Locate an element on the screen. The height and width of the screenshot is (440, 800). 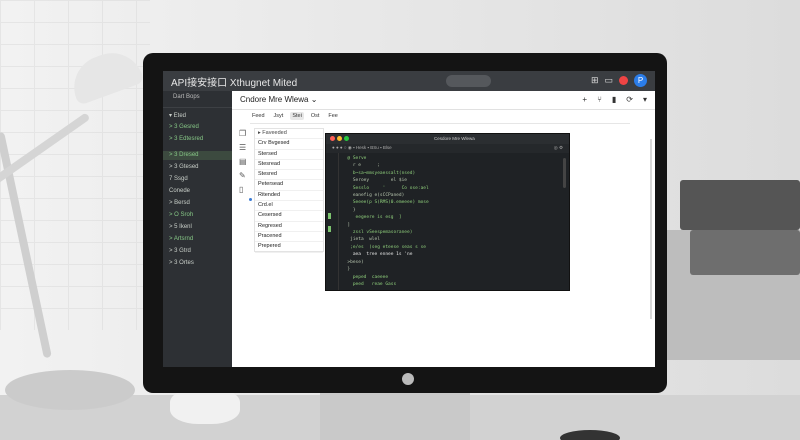
code-line: eegeere is esg ] is located at coordinates (372, 218).